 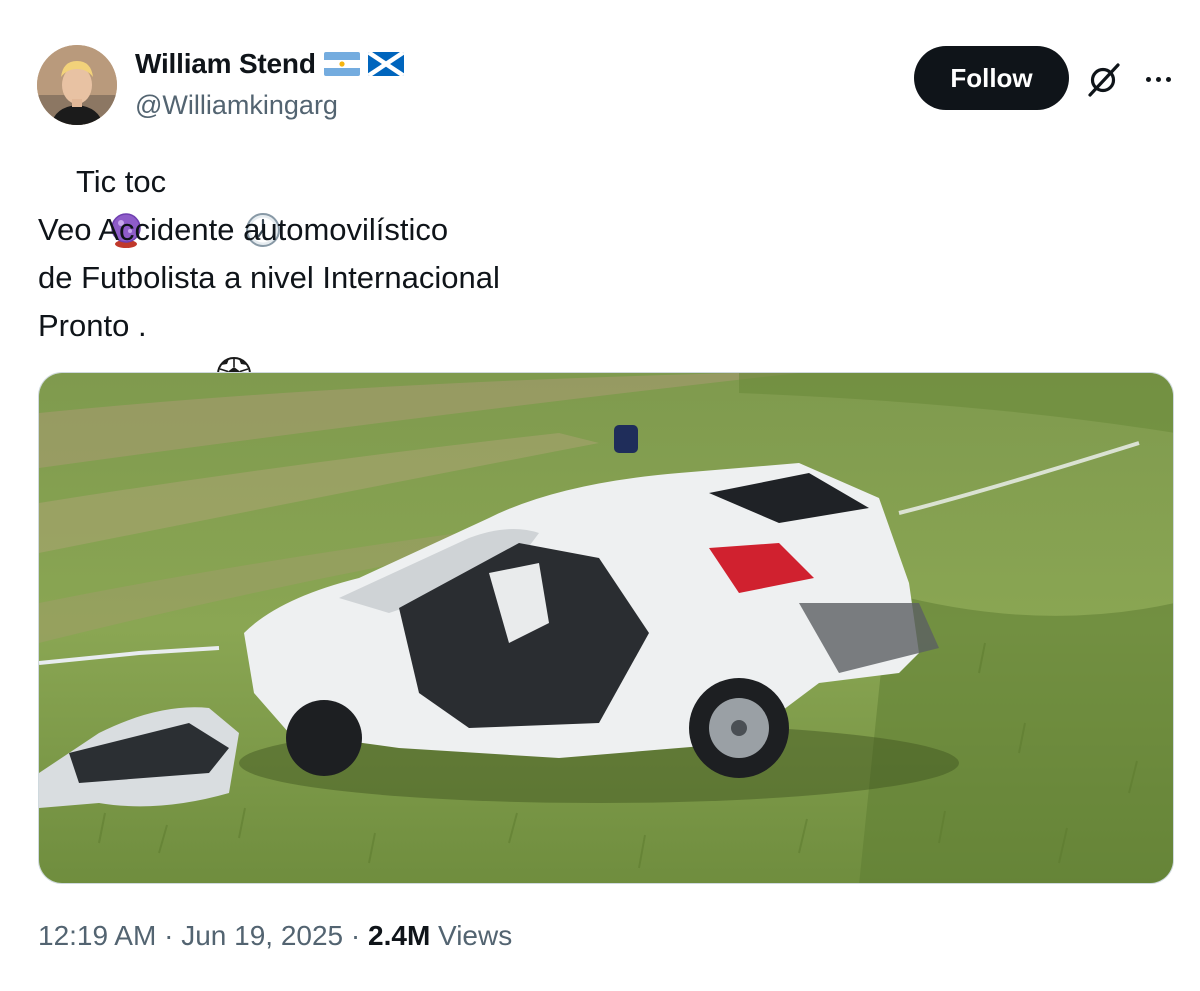 What do you see at coordinates (471, 935) in the screenshot?
I see `views-label: Views` at bounding box center [471, 935].